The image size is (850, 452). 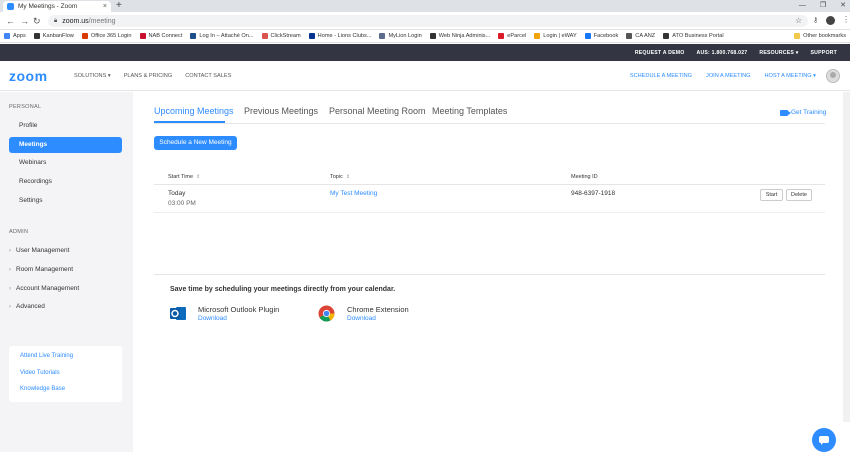 What do you see at coordinates (489, 274) in the screenshot?
I see `calendar-divider` at bounding box center [489, 274].